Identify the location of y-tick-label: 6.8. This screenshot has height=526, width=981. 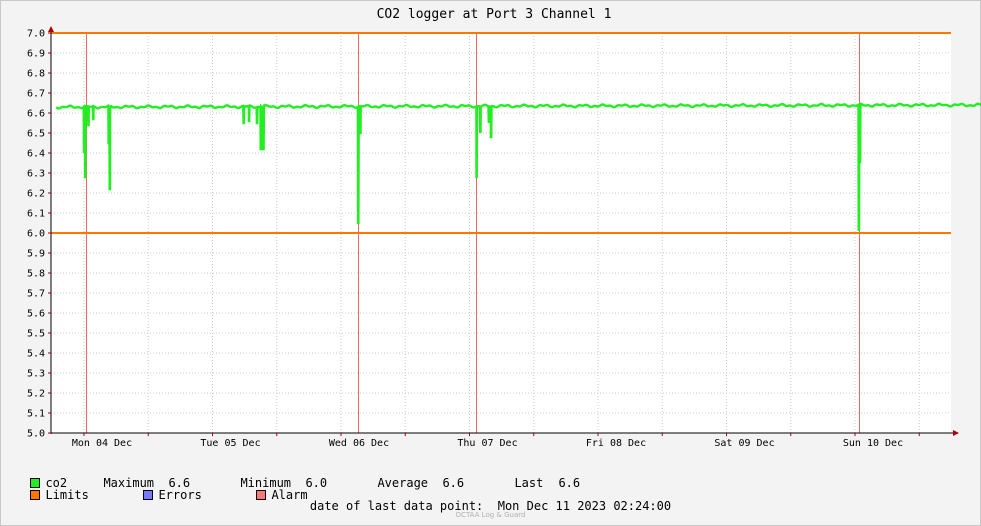
(36, 74).